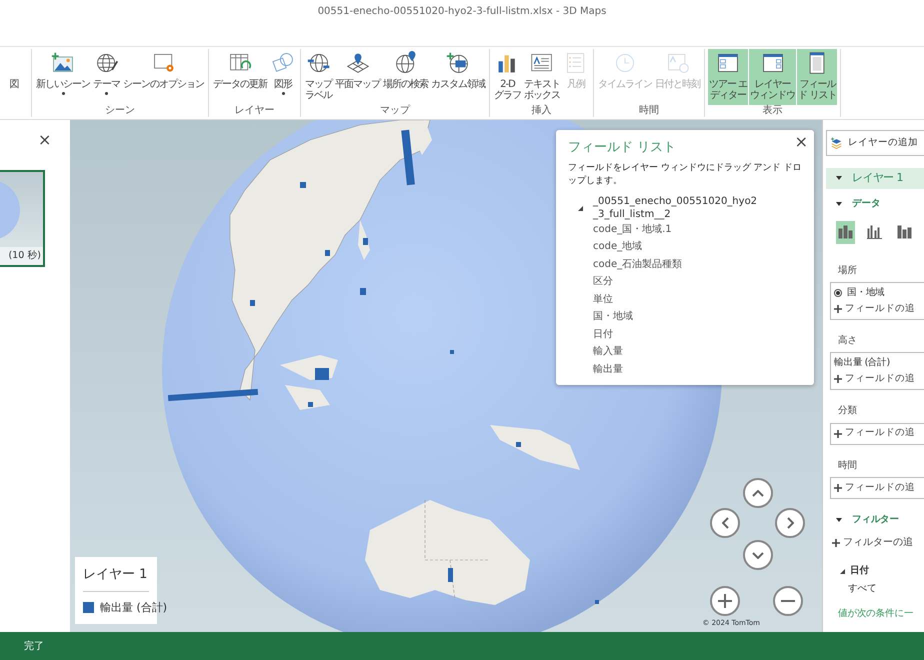 This screenshot has width=924, height=660. Describe the element at coordinates (817, 77) in the screenshot. I see `ribbon-button: フィール ド リスト` at that location.